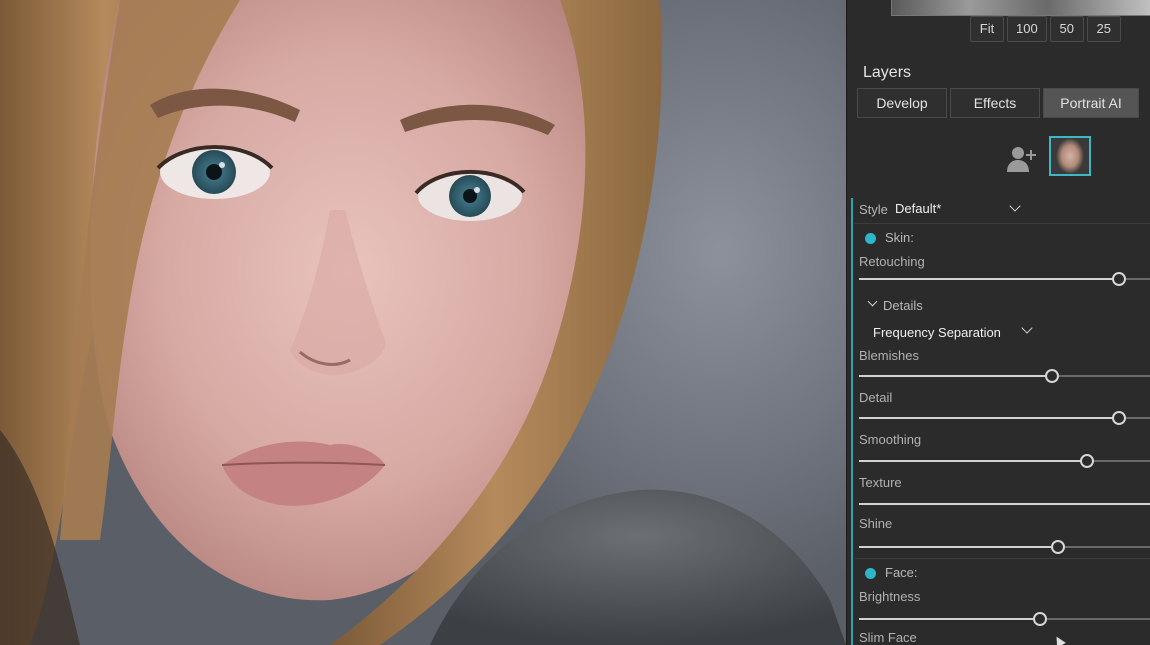  What do you see at coordinates (1004, 461) in the screenshot?
I see `smoothing-slider` at bounding box center [1004, 461].